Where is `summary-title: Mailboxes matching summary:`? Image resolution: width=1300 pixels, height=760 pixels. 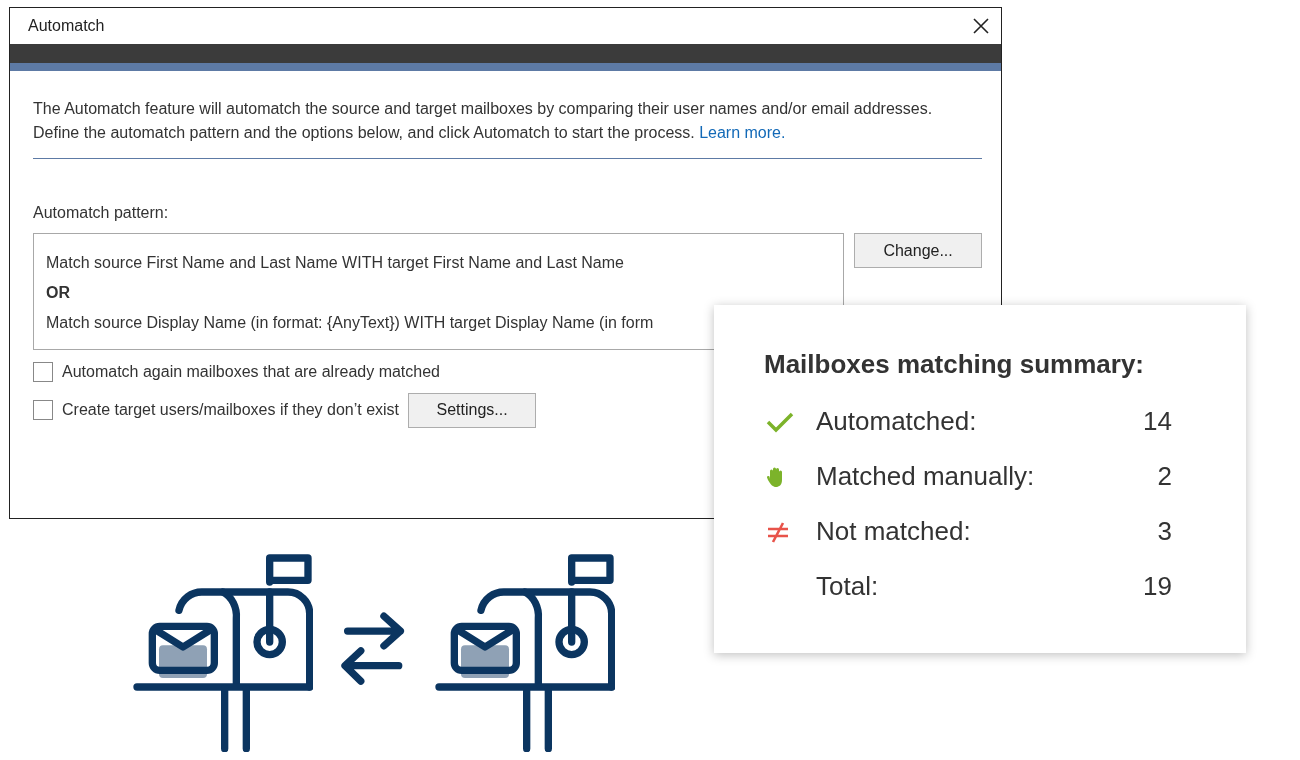
summary-title: Mailboxes matching summary: is located at coordinates (954, 364).